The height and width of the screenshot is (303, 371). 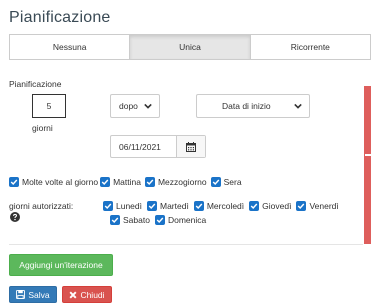 I want to click on day-checkbox-wednesday: Mercoledì, so click(x=219, y=206).